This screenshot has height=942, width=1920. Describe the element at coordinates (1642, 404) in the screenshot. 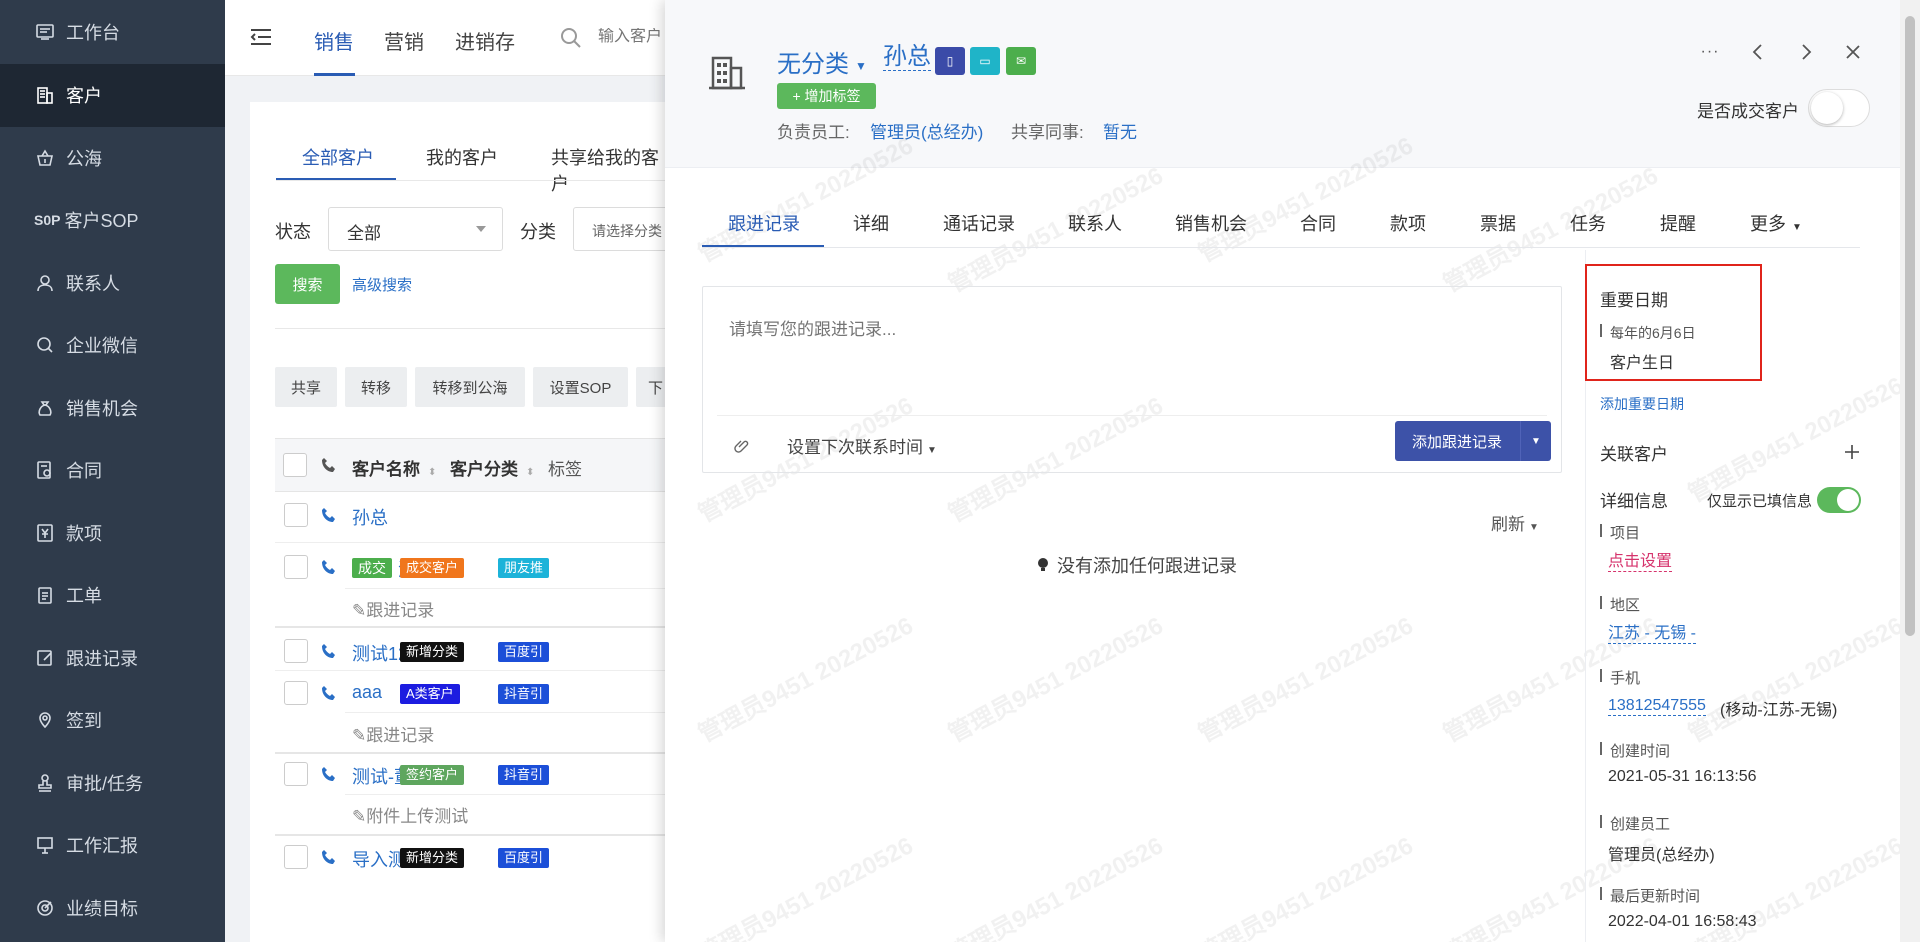

I see `add-important-date-link: 添加重要日期` at that location.